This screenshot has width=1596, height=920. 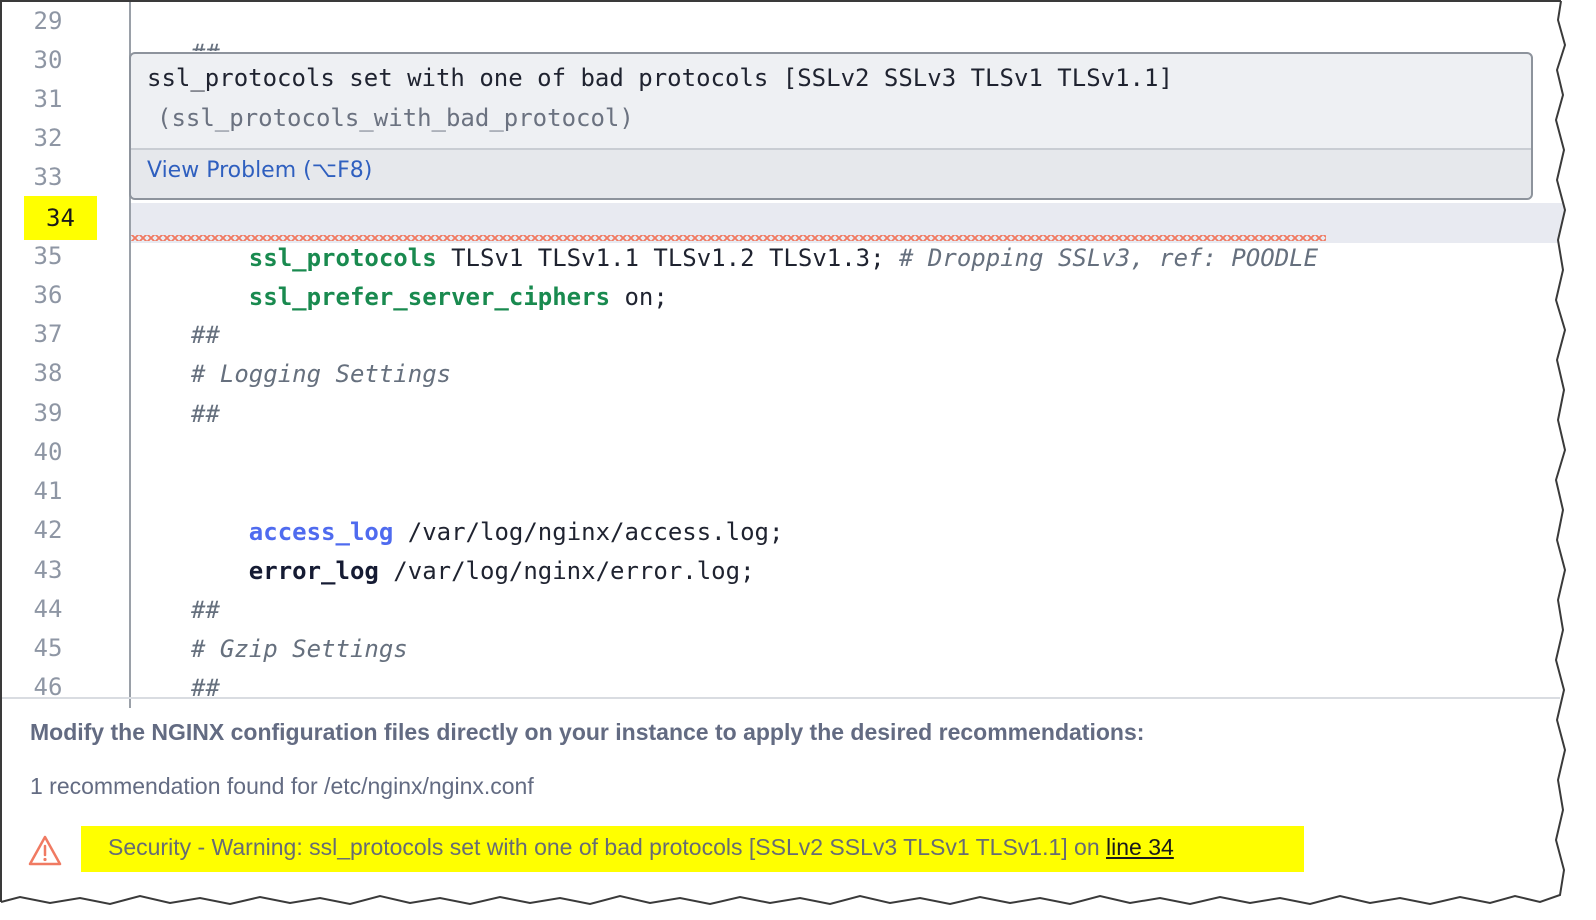 What do you see at coordinates (259, 170) in the screenshot?
I see `view-problem-link: View Problem (⌥F8)` at bounding box center [259, 170].